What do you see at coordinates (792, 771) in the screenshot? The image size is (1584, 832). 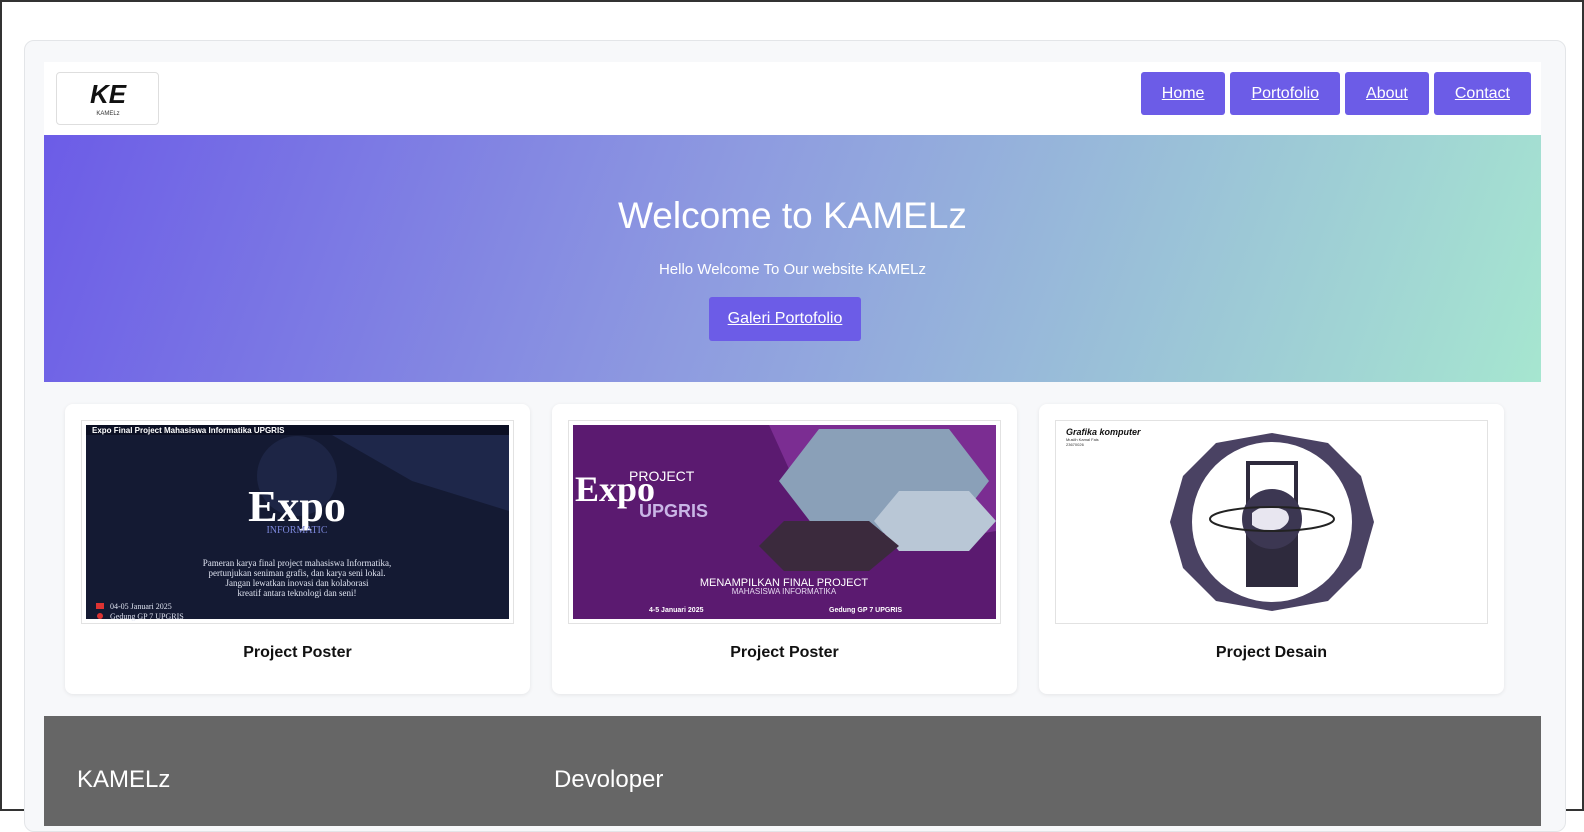 I see `site-footer: KAMELz Devoloper` at bounding box center [792, 771].